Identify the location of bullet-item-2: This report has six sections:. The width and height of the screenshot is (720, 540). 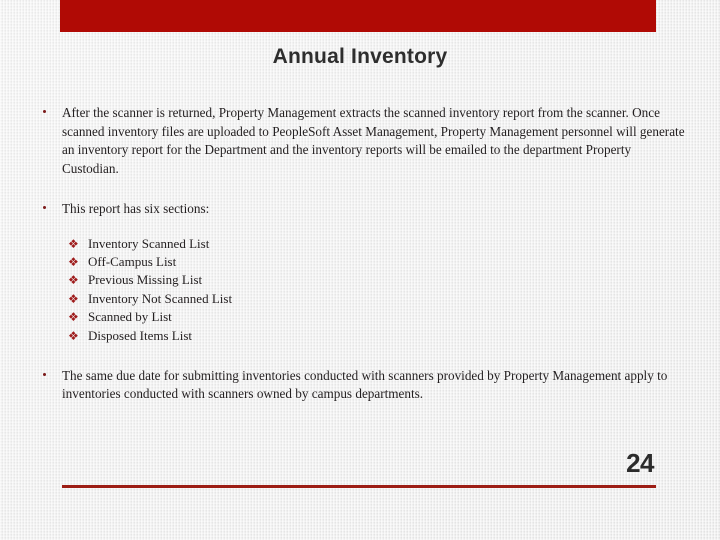
(360, 209).